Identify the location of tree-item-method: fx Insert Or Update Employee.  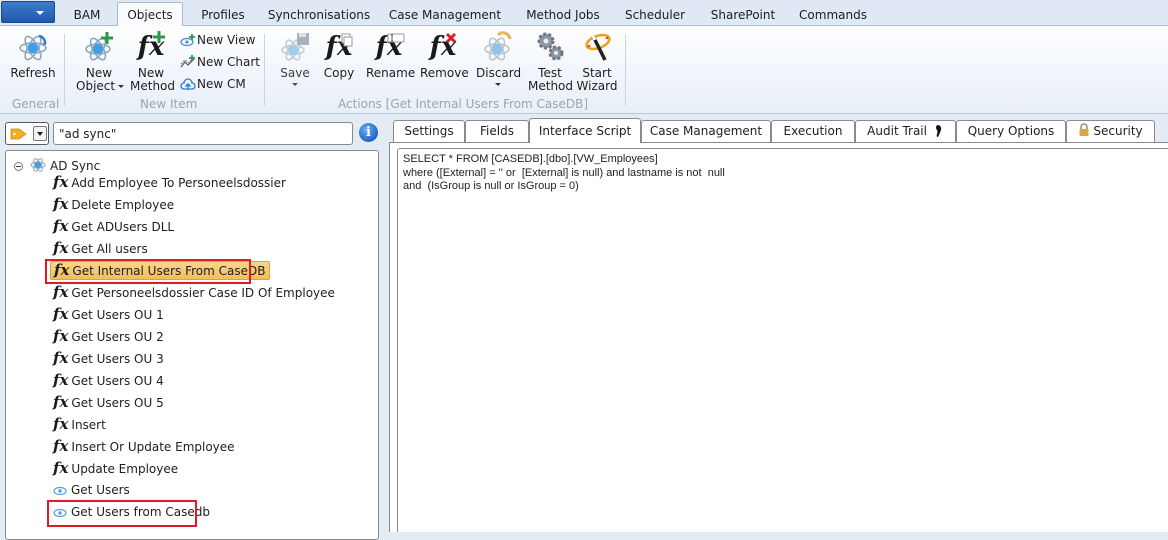
(144, 446).